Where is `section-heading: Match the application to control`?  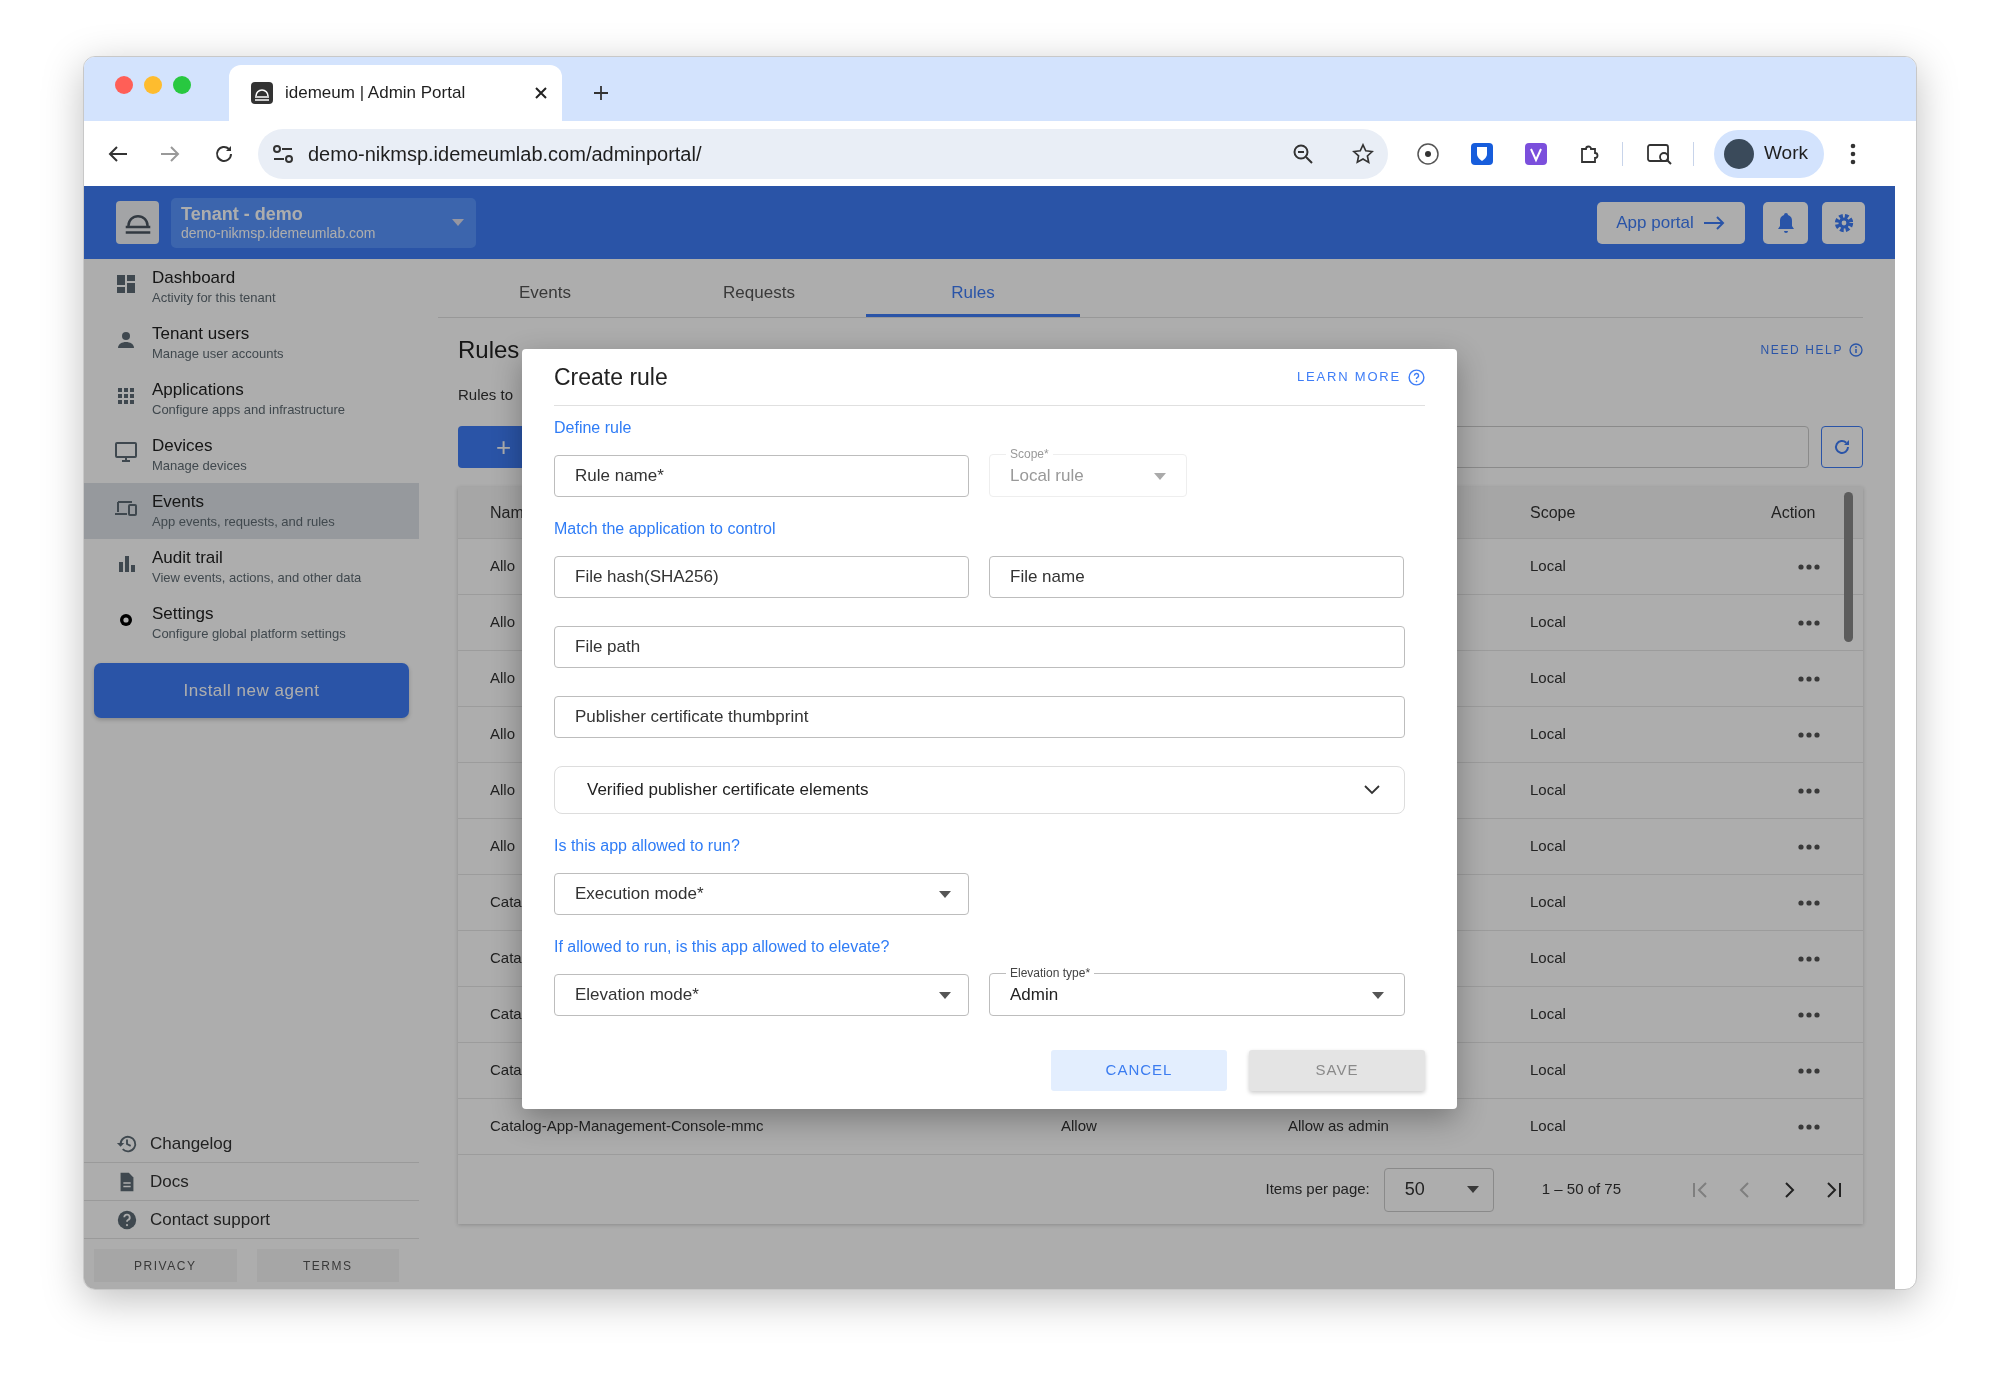
section-heading: Match the application to control is located at coordinates (665, 529).